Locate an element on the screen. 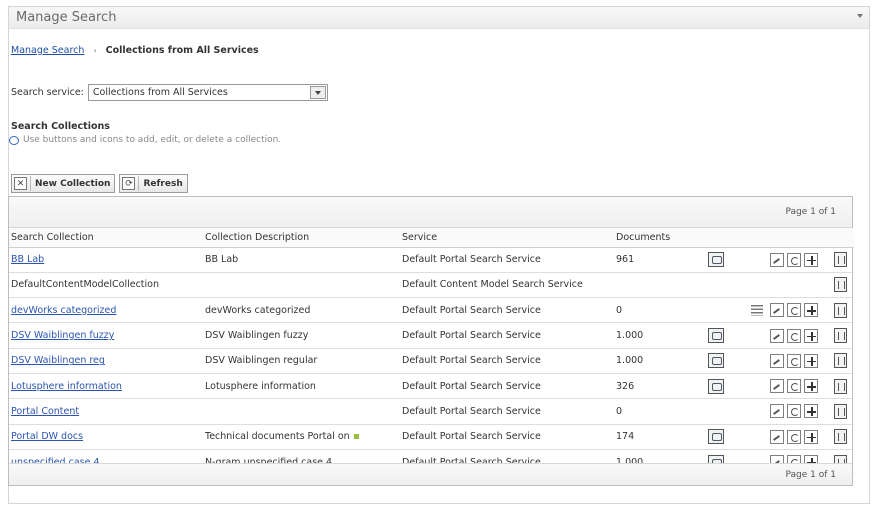 The width and height of the screenshot is (876, 510). col-header-collection: Search Collection is located at coordinates (106, 238).